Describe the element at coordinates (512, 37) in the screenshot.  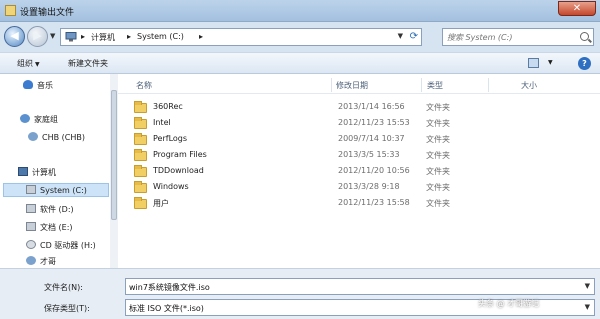
I see `search-input` at that location.